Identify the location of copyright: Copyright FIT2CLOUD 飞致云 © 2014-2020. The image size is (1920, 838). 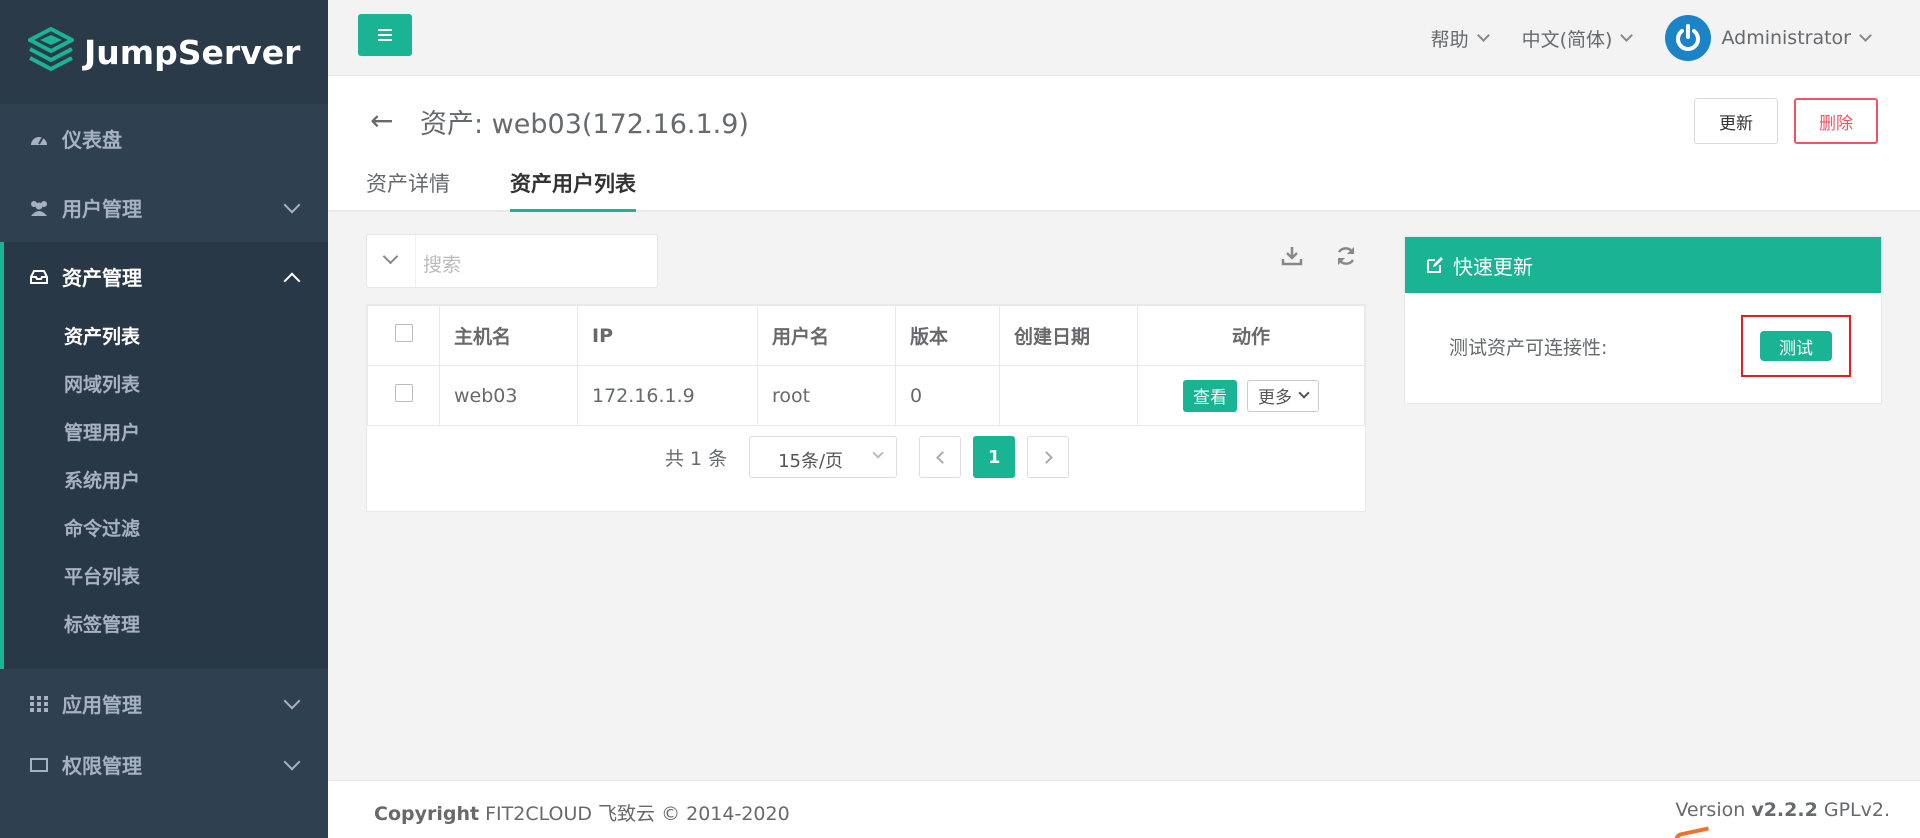
(582, 812).